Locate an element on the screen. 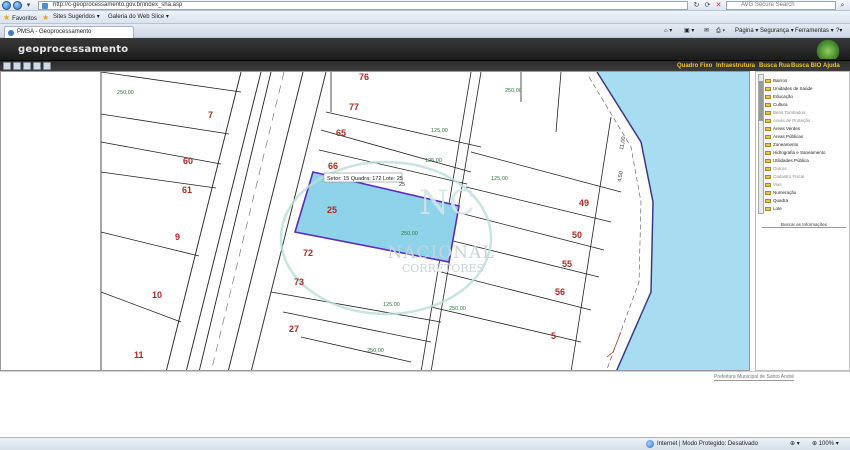 This screenshot has height=450, width=850. scroll-thumb is located at coordinates (761, 101).